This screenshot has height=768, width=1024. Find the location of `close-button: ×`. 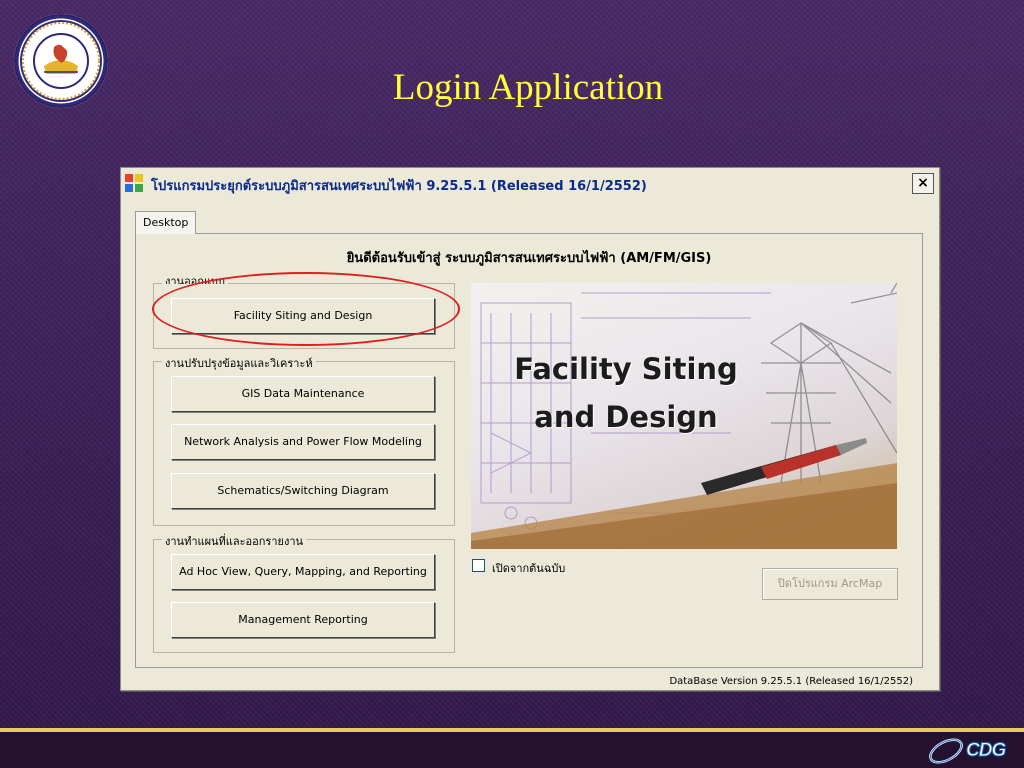

close-button: × is located at coordinates (923, 183).